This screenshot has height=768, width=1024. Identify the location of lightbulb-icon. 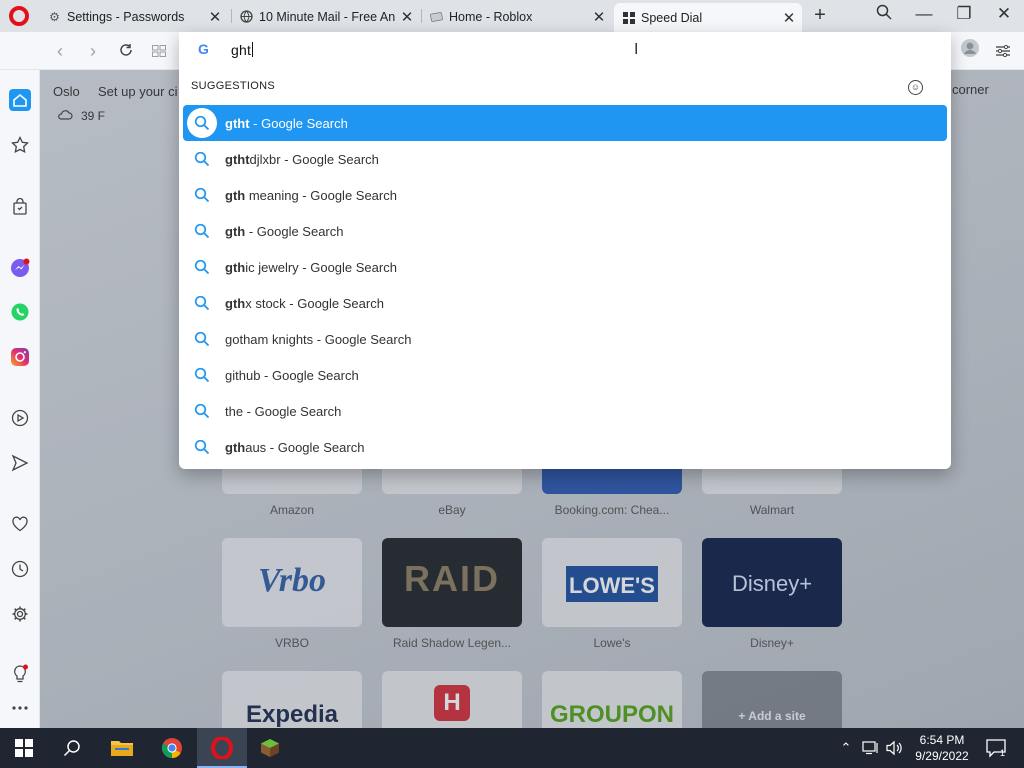
(20, 674).